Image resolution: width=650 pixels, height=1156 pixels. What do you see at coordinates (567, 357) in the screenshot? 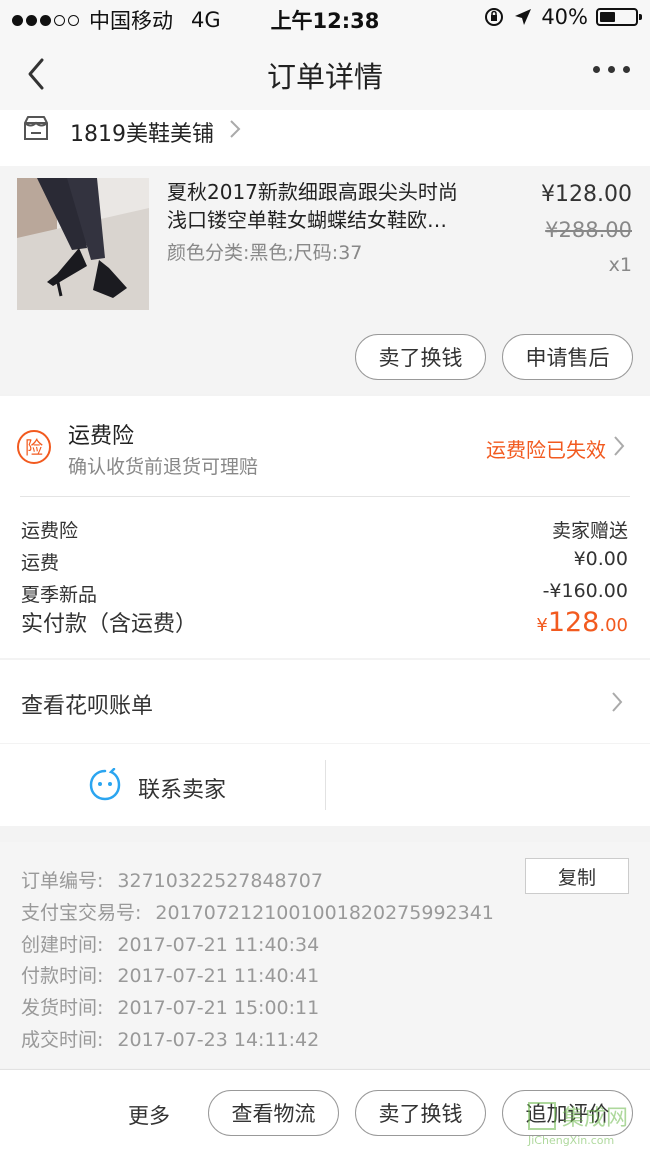
I see `after-sale-button: 申请售后` at bounding box center [567, 357].